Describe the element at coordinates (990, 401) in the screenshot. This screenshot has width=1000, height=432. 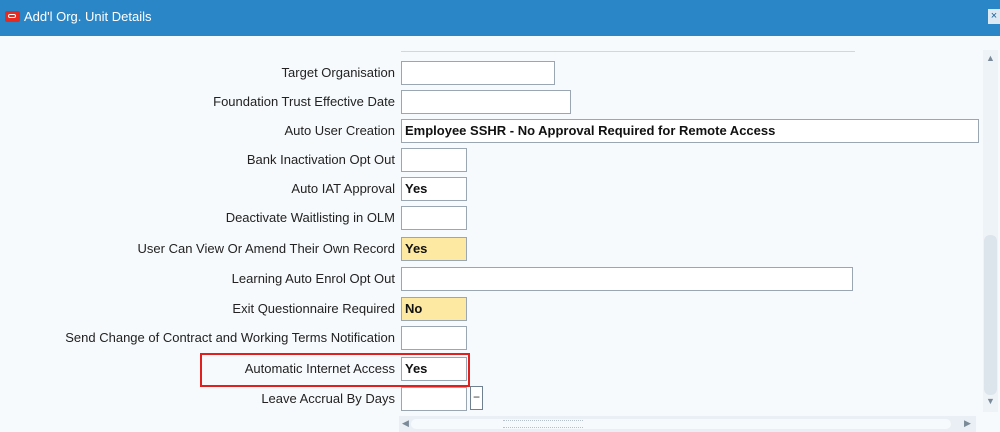
I see `scroll-down-icon: ▼` at that location.